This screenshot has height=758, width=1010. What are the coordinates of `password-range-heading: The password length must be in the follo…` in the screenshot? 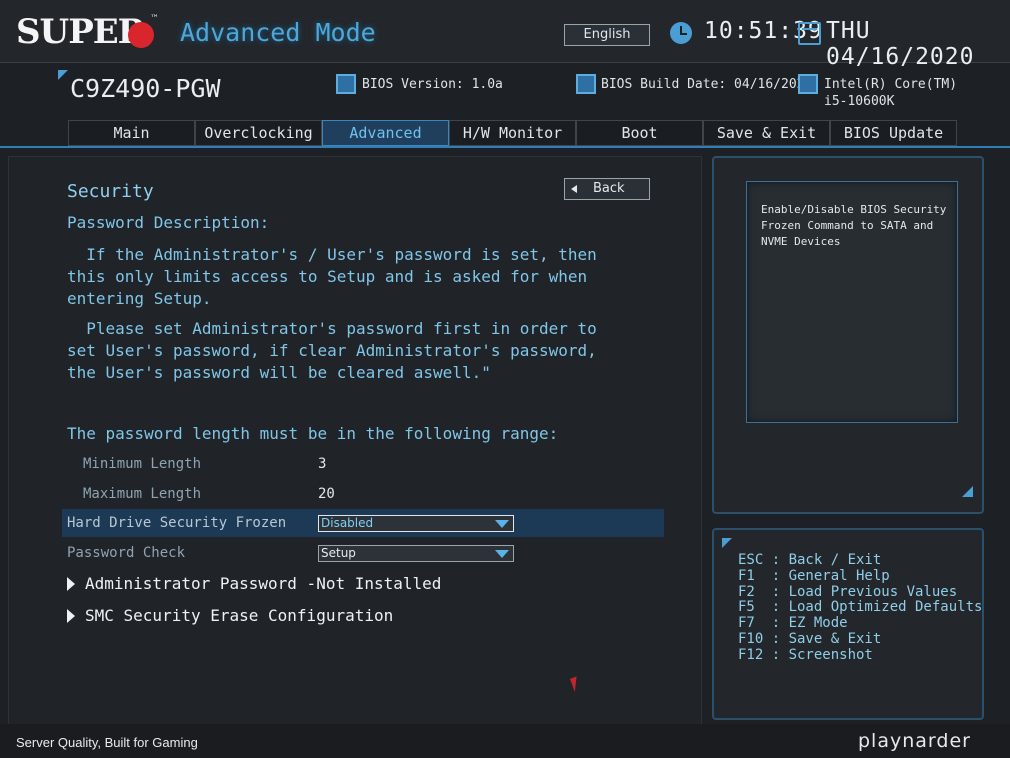 It's located at (313, 433).